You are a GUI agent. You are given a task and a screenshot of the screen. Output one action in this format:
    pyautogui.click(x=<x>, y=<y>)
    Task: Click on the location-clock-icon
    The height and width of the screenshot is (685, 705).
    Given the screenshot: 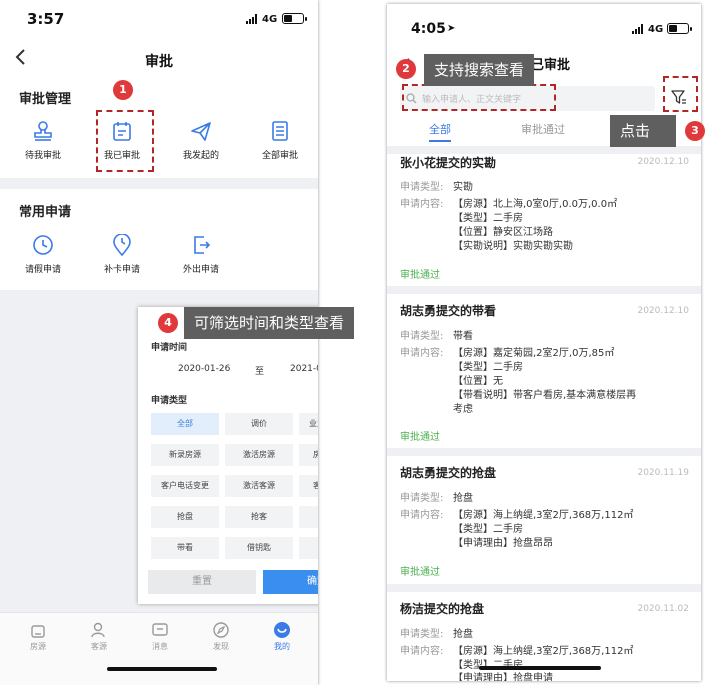 What is the action you would take?
    pyautogui.click(x=122, y=245)
    